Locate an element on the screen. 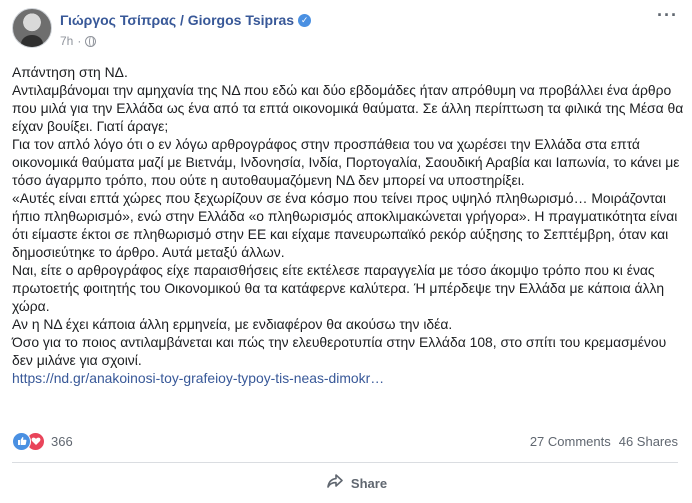  share-button: Share is located at coordinates (357, 483).